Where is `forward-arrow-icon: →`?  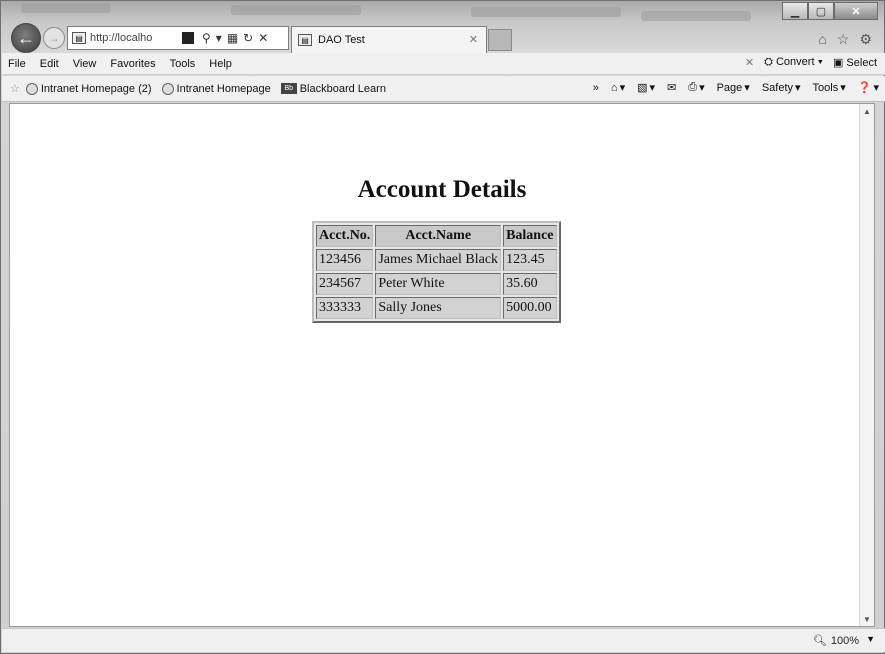 forward-arrow-icon: → is located at coordinates (54, 38).